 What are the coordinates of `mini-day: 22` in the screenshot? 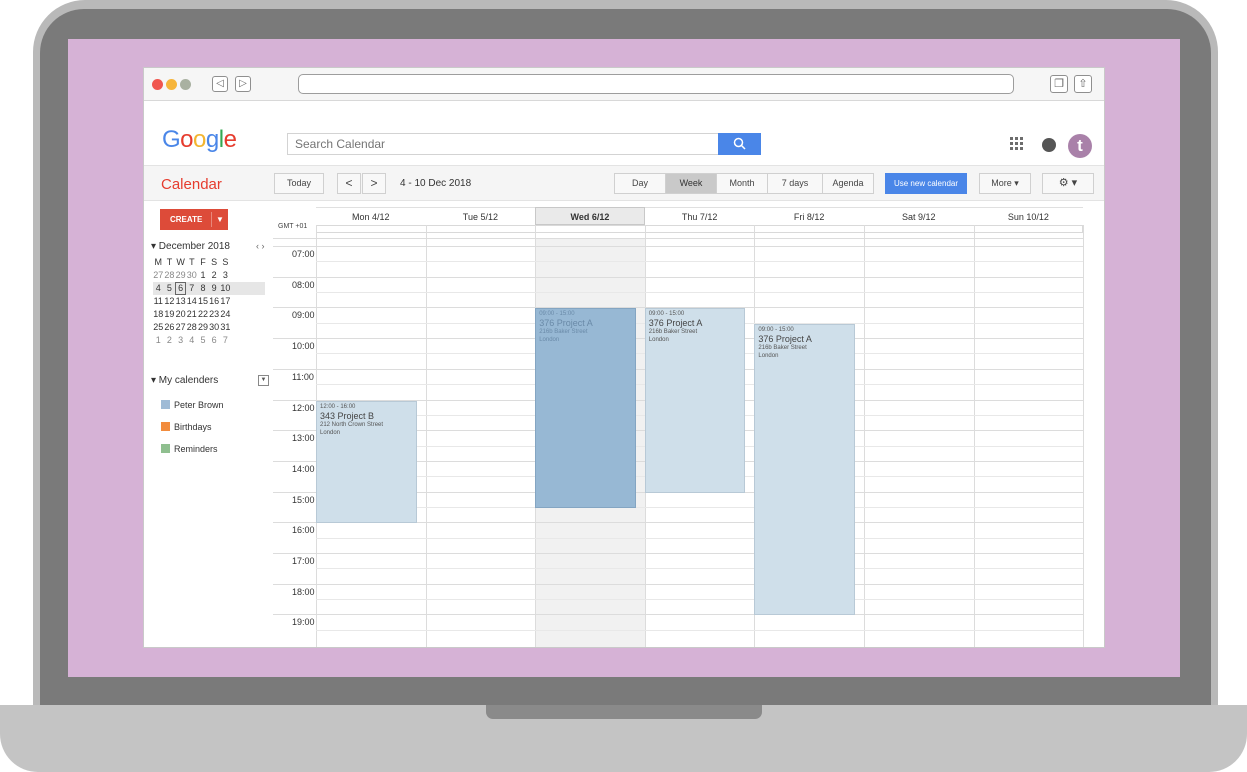 It's located at (203, 314).